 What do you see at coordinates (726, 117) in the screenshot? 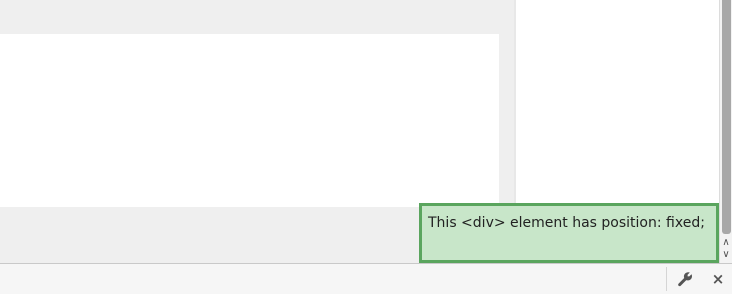
I see `scrollbar-thumb` at bounding box center [726, 117].